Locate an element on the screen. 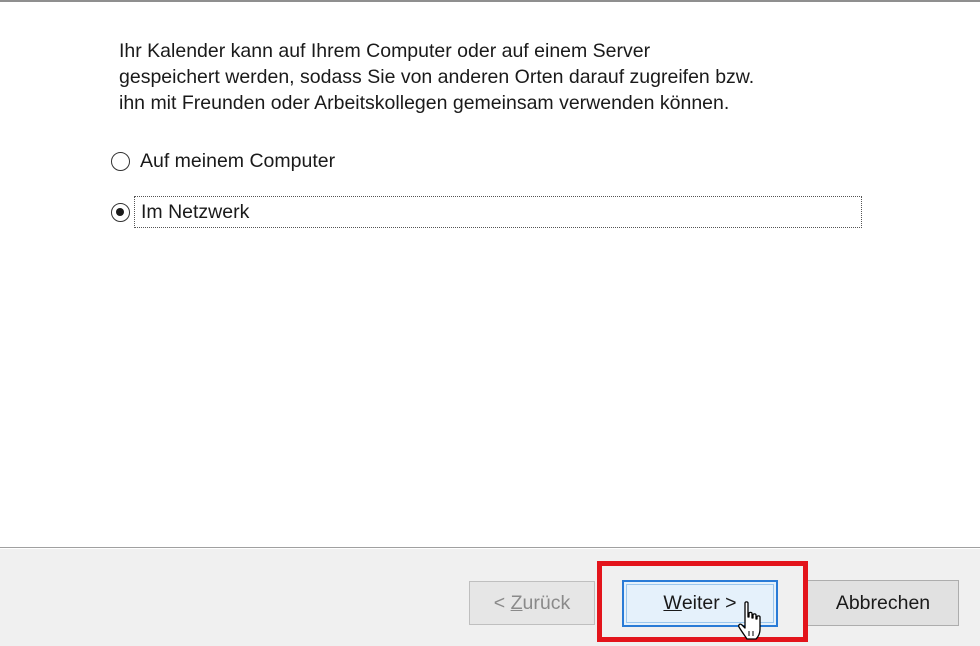  radio-button-unchecked is located at coordinates (120, 161).